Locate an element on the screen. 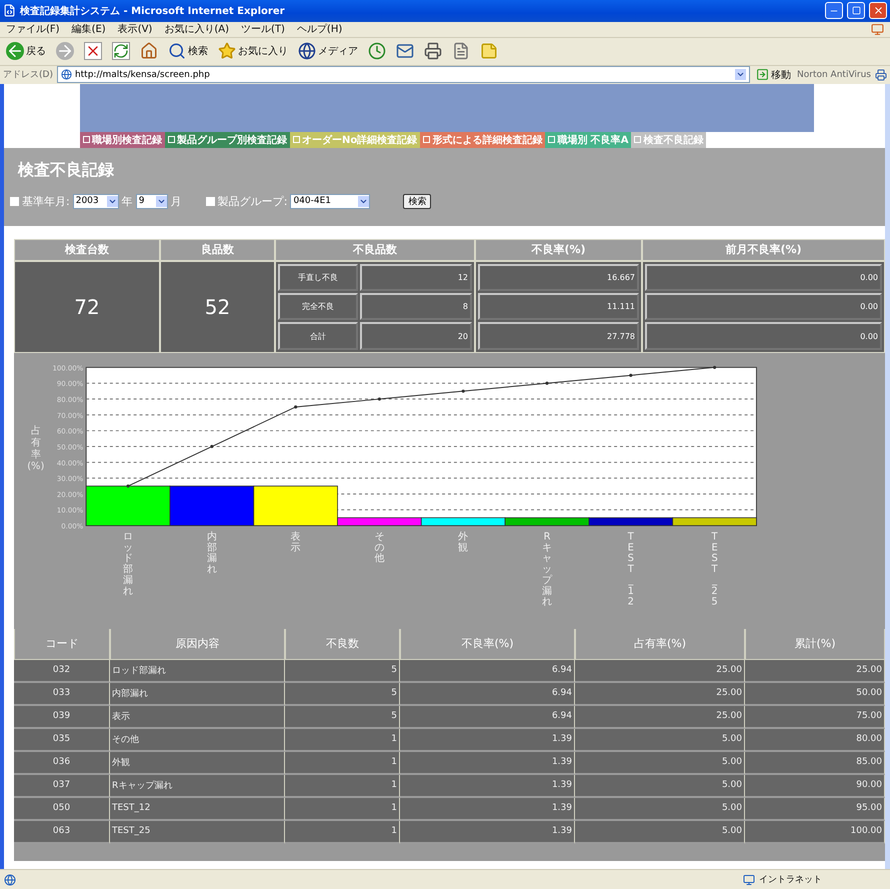 This screenshot has width=890, height=889. mail-button is located at coordinates (405, 51).